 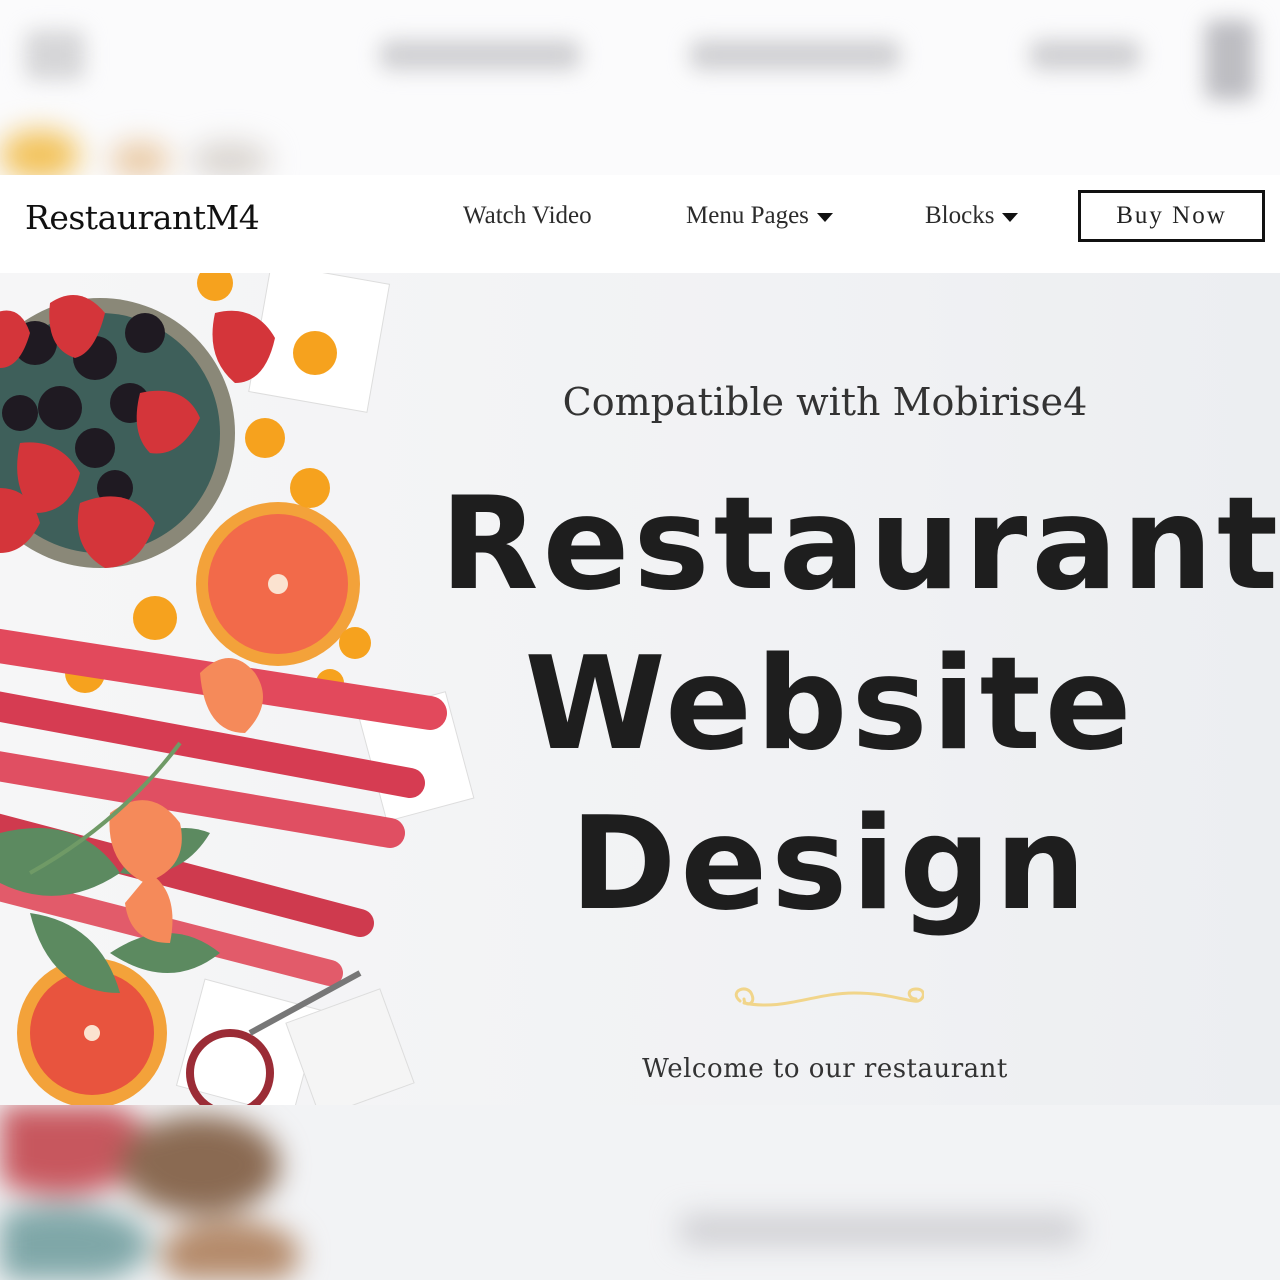 I want to click on nav-blocks-label: Blocks, so click(x=960, y=215).